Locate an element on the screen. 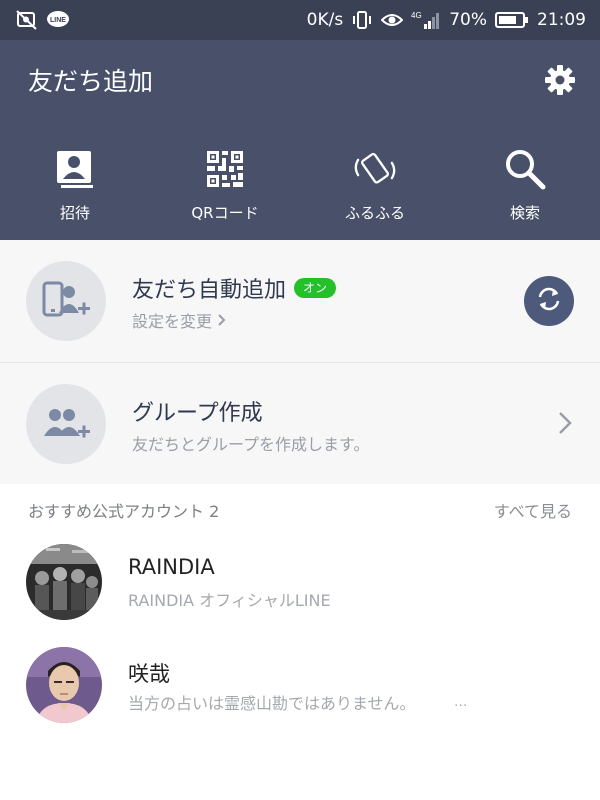  clock: 21:09 is located at coordinates (561, 20).